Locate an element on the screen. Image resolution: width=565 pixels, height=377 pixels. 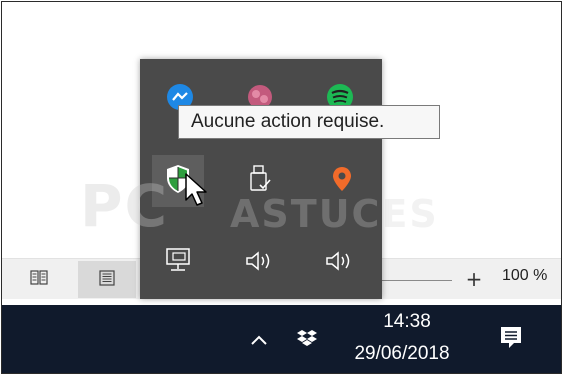
usb-eject-icon is located at coordinates (260, 181).